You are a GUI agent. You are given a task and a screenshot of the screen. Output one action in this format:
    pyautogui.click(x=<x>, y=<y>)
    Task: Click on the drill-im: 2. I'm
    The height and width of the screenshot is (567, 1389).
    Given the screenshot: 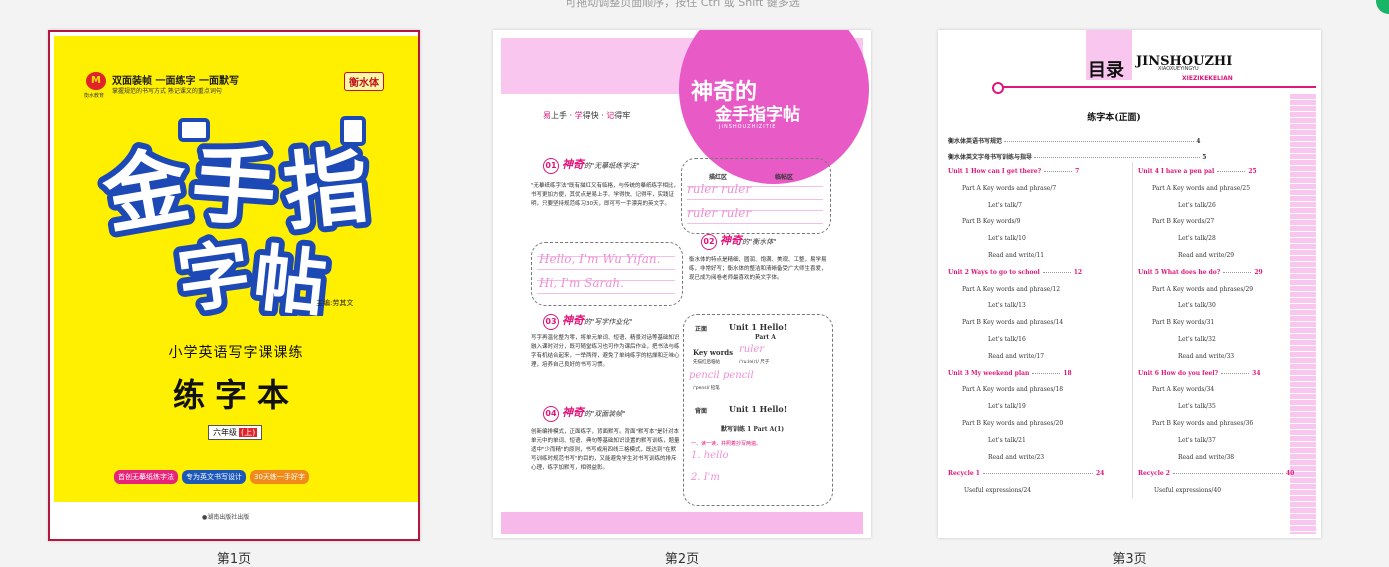 What is the action you would take?
    pyautogui.click(x=705, y=477)
    